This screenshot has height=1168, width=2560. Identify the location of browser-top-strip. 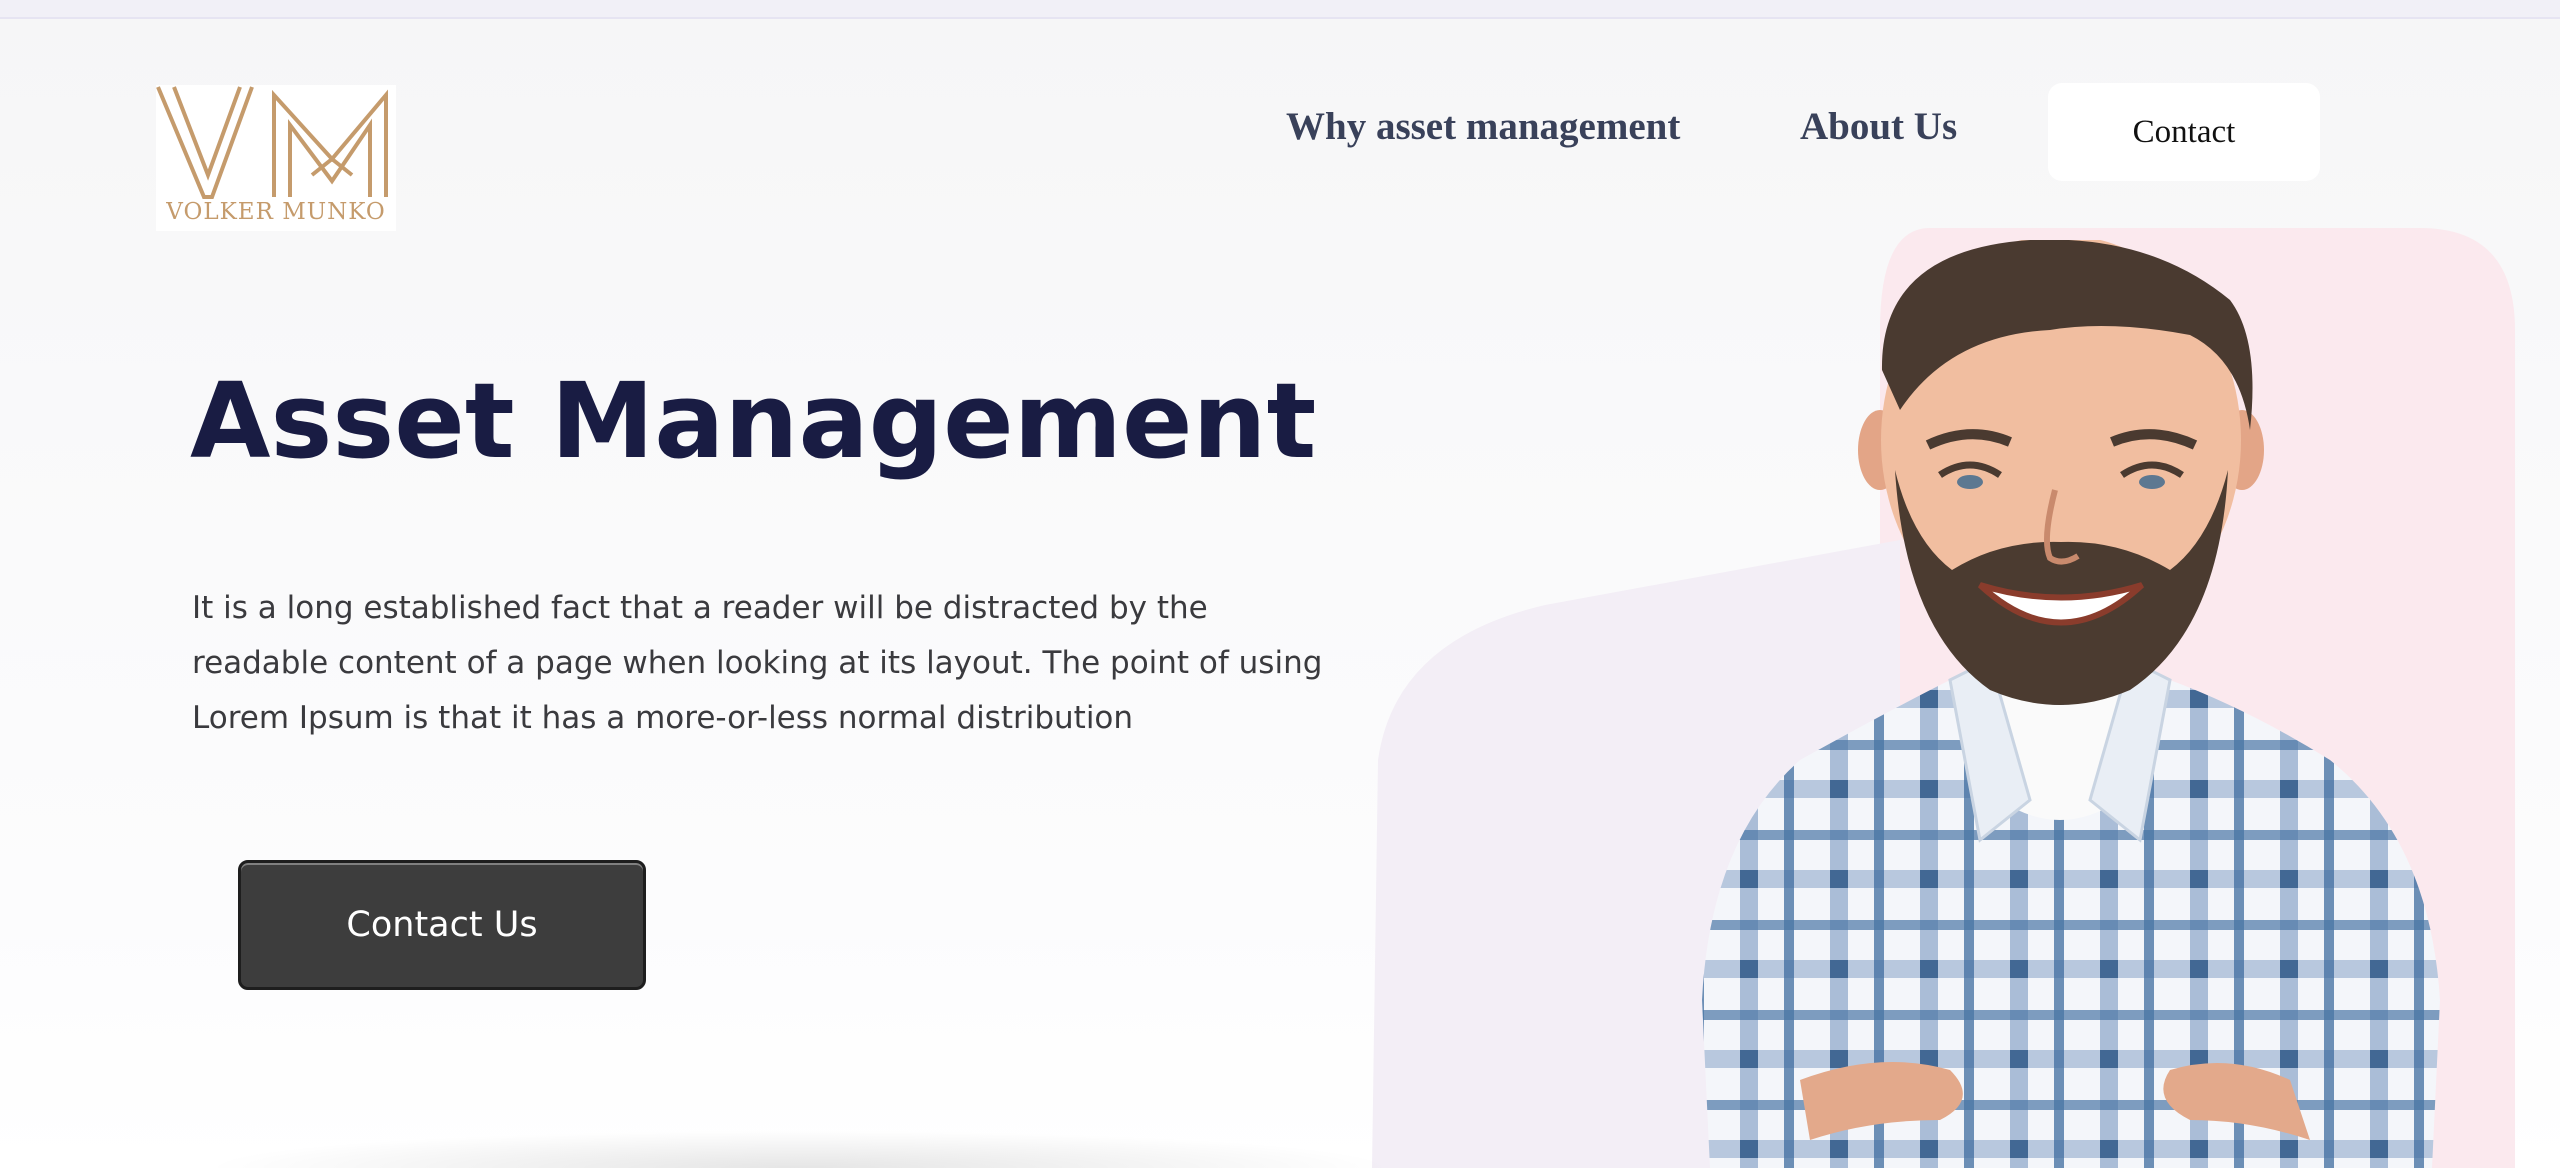
(1280, 9).